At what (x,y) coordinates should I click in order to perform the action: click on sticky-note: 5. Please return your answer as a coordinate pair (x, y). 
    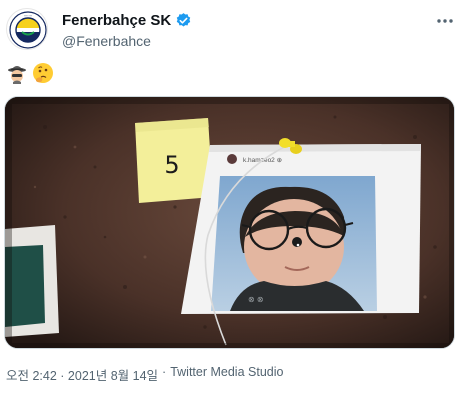
    Looking at the image, I should click on (174, 160).